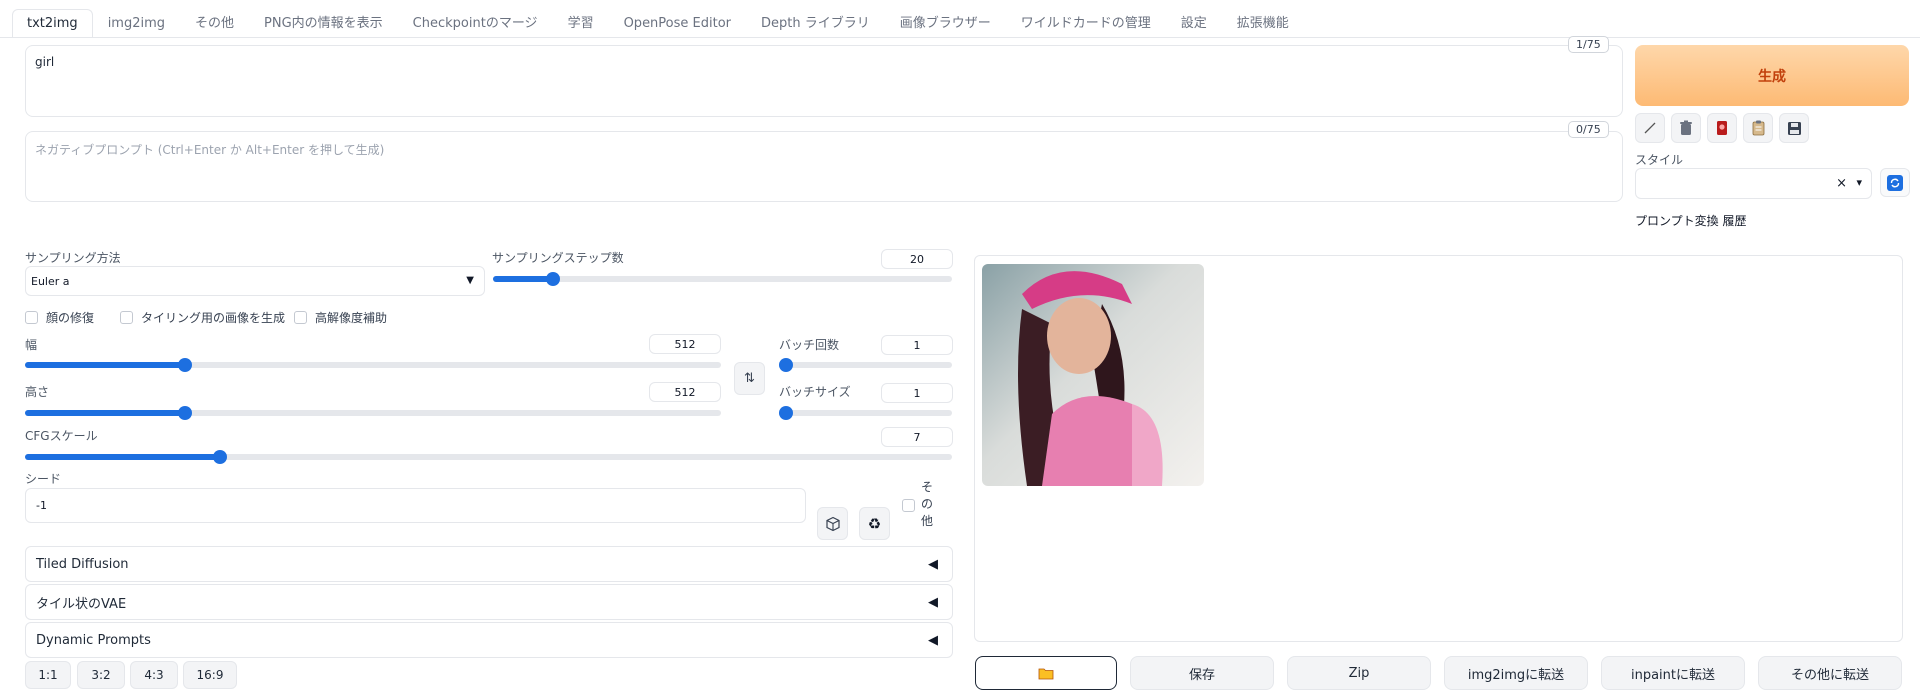  Describe the element at coordinates (415, 505) in the screenshot. I see `seed-input: -1` at that location.